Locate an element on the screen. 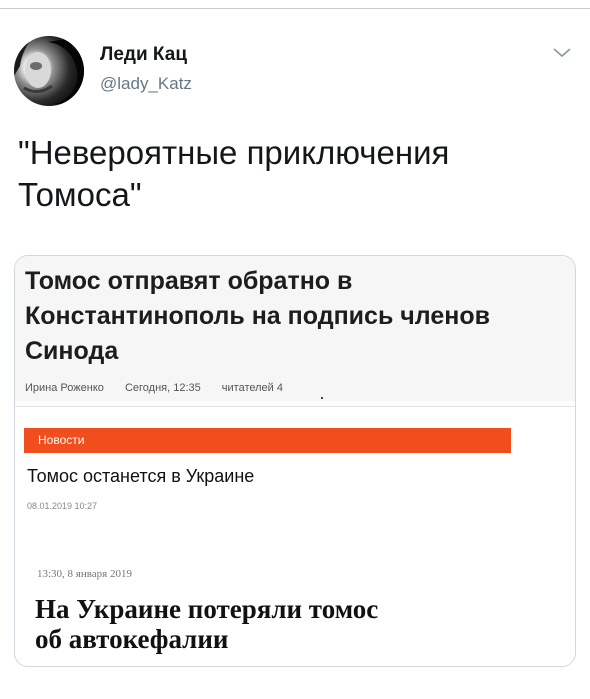 The width and height of the screenshot is (590, 699). section-bar: Новости is located at coordinates (267, 440).